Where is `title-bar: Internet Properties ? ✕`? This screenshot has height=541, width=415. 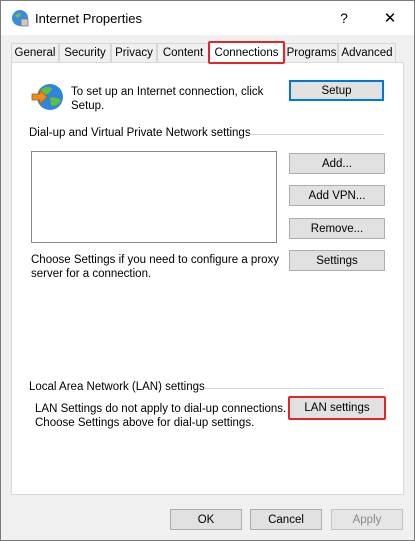
title-bar: Internet Properties ? ✕ is located at coordinates (207, 18).